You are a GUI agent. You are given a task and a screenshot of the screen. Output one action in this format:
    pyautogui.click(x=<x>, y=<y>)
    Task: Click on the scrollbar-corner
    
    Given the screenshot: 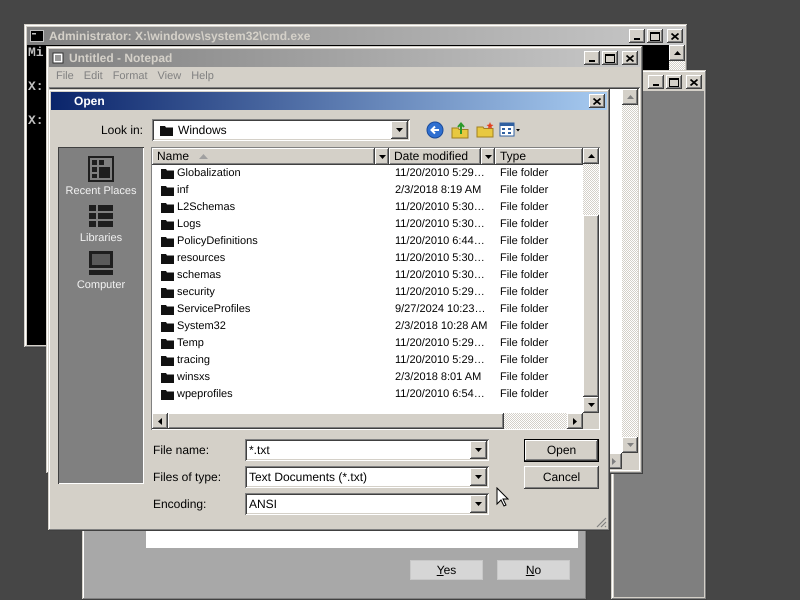 What is the action you would take?
    pyautogui.click(x=591, y=421)
    